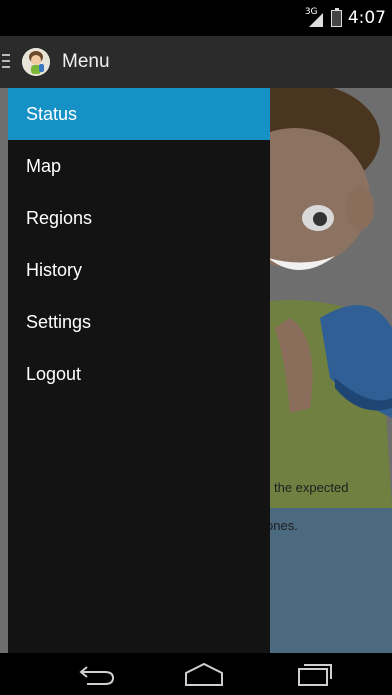 The image size is (392, 695). What do you see at coordinates (311, 12) in the screenshot?
I see `network-type-label: 3G` at bounding box center [311, 12].